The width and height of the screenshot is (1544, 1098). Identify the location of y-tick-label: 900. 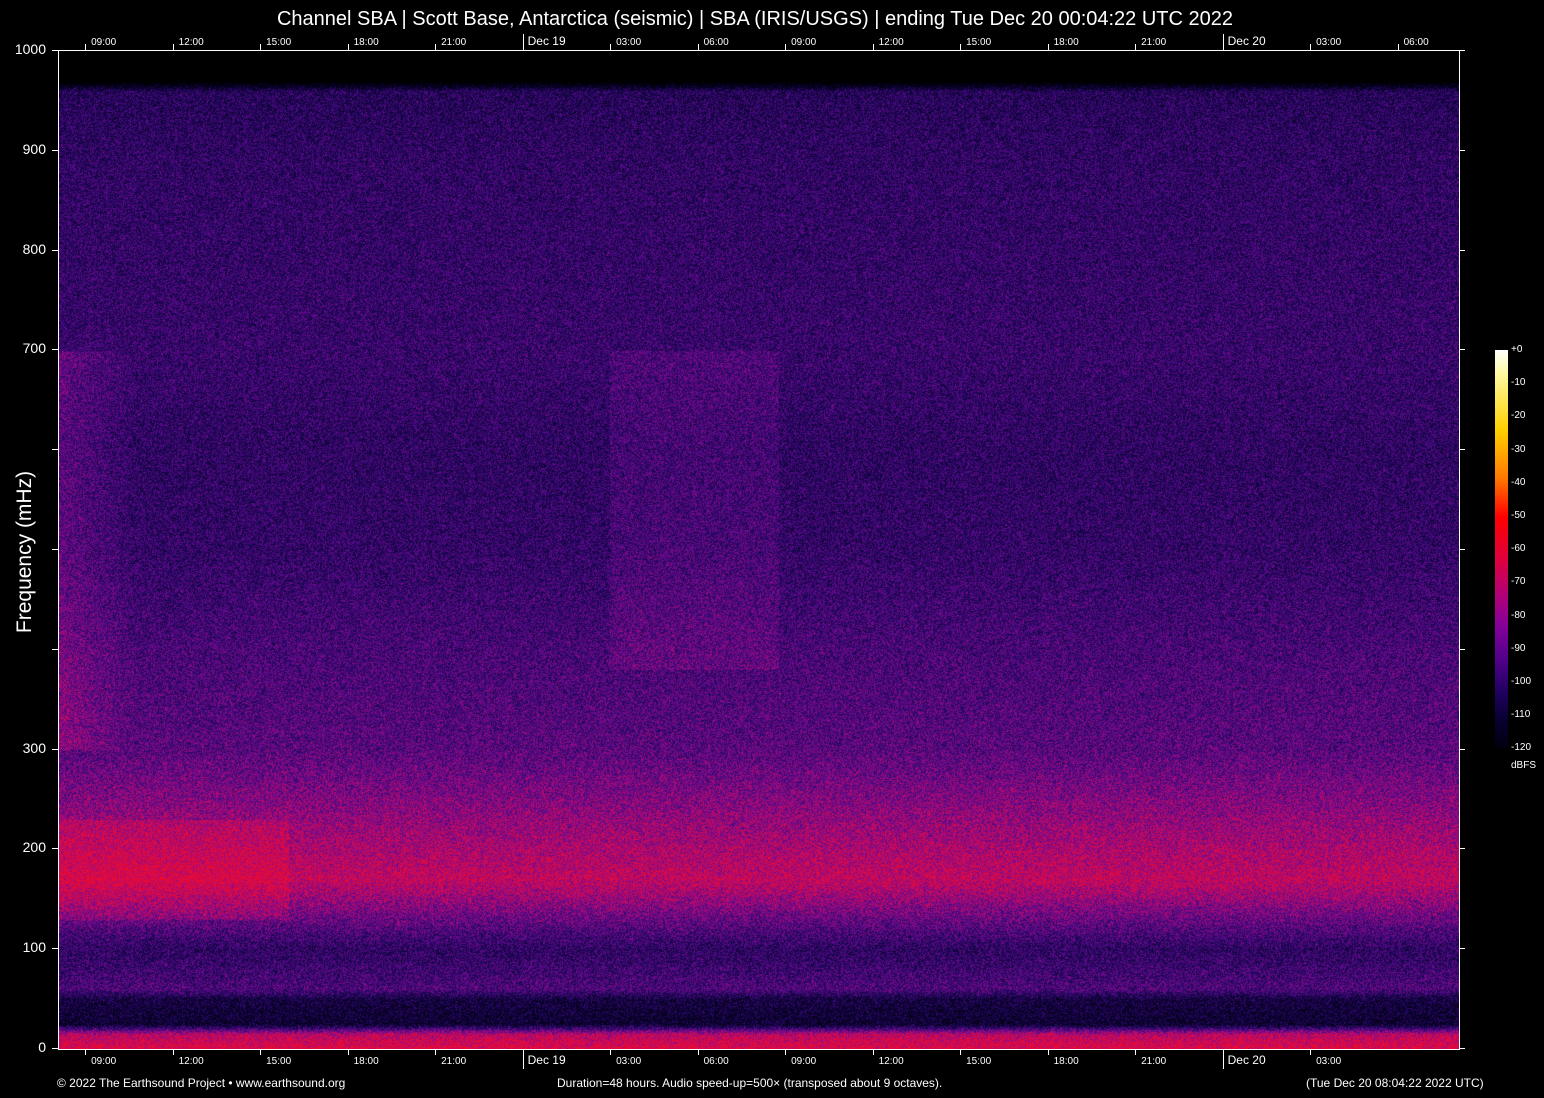
(34, 148).